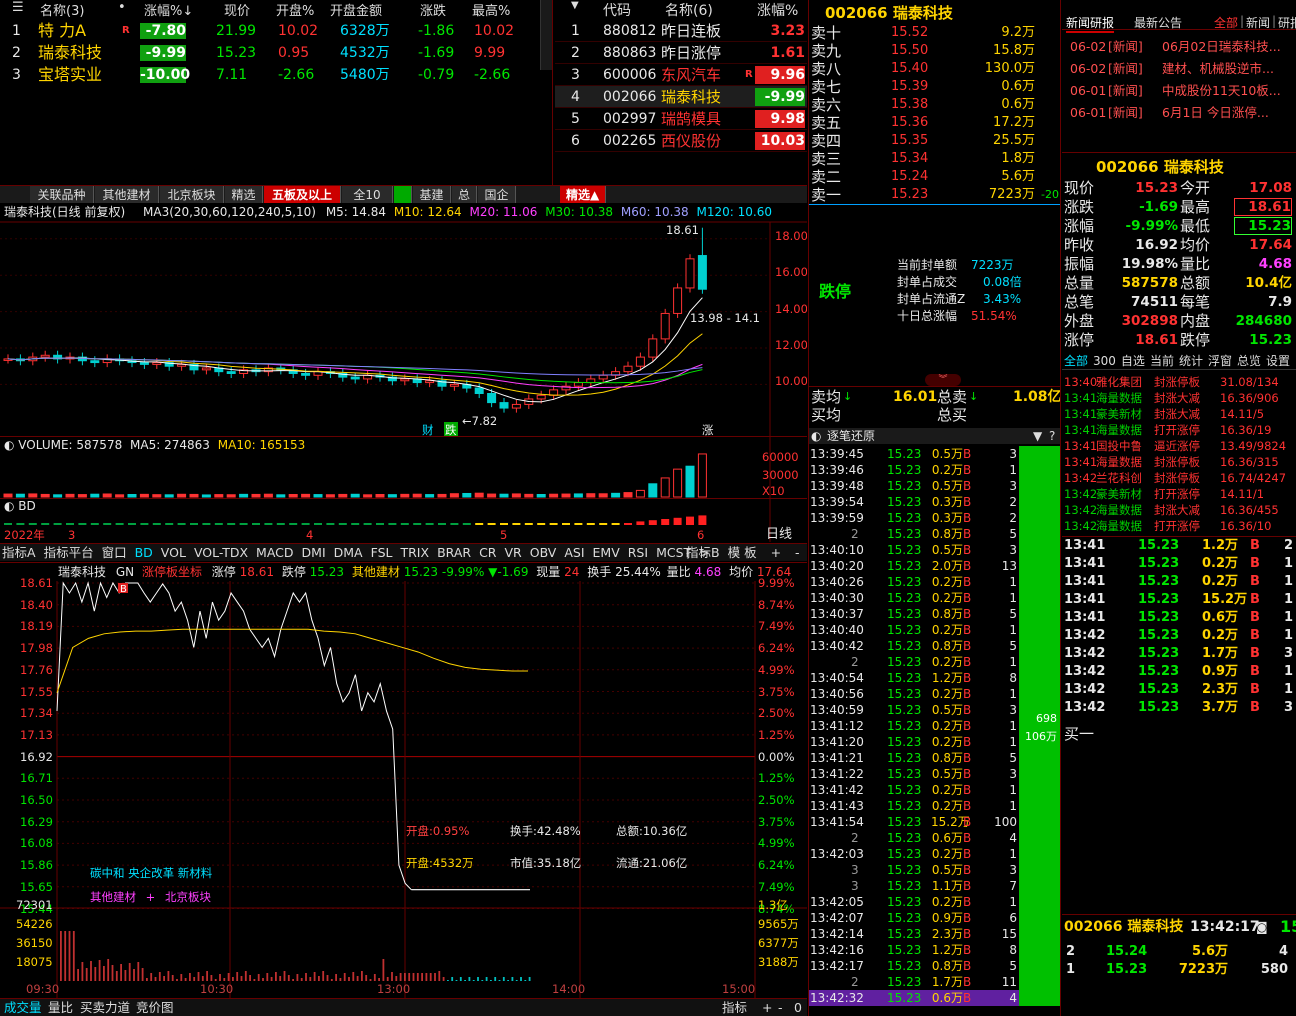 The image size is (1296, 1016). I want to click on col-diff: 涨跌, so click(433, 9).